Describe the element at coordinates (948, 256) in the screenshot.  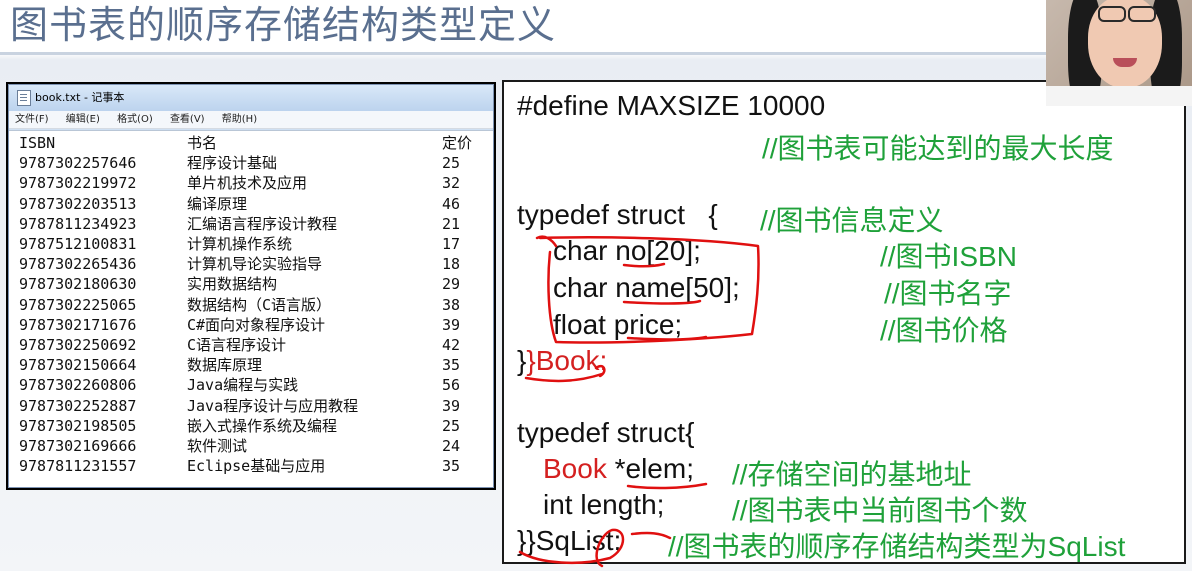
I see `comment-isbn: //图书ISBN` at that location.